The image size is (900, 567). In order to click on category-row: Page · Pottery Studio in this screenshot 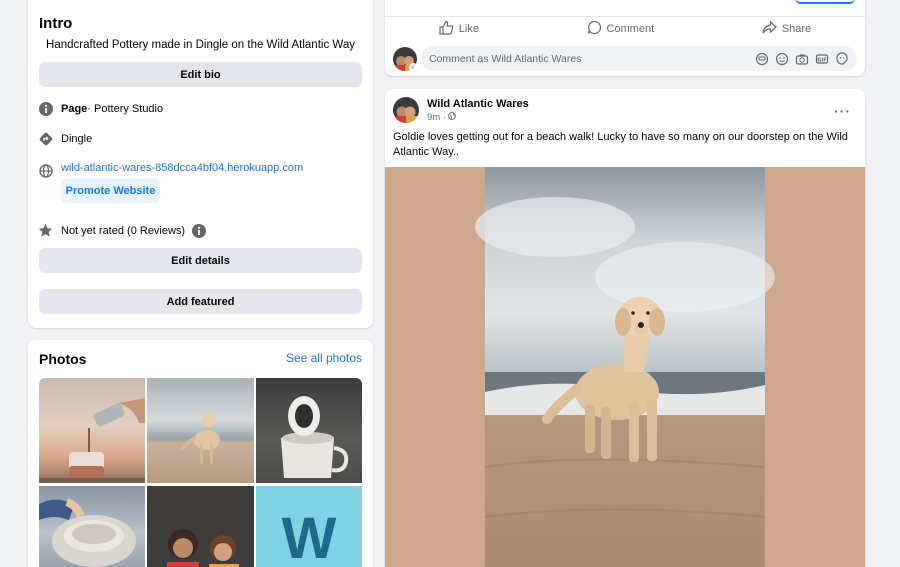, I will do `click(100, 108)`.